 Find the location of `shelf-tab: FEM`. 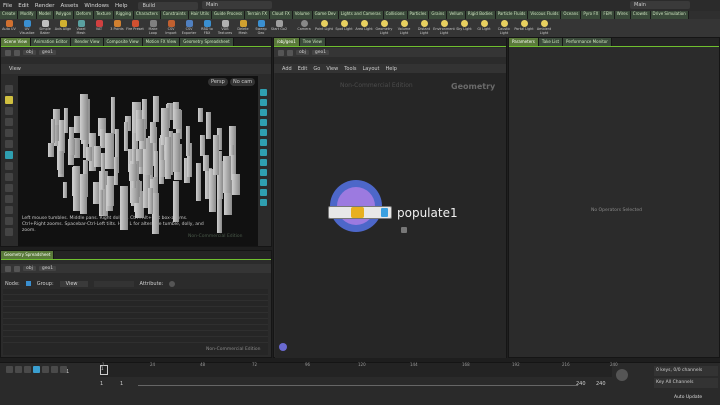

shelf-tab: FEM is located at coordinates (608, 15).